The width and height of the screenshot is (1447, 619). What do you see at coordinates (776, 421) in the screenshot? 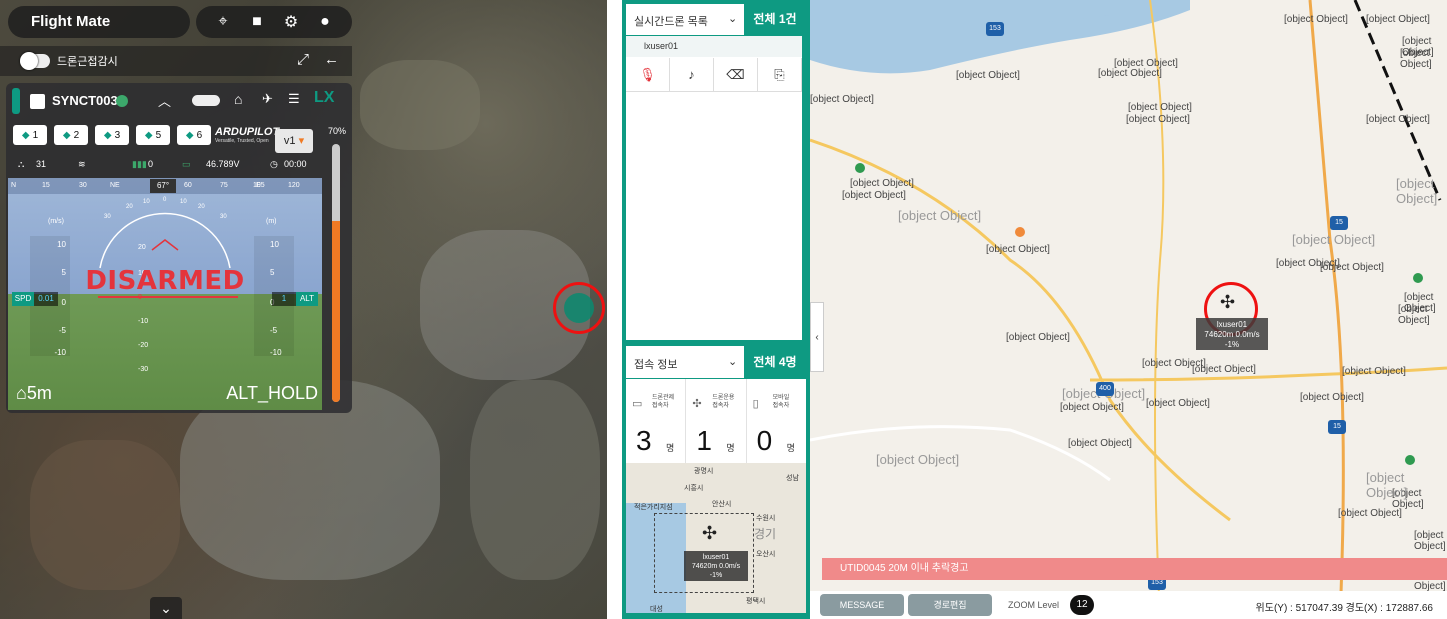
I see `mobile-users-cell: ▯ 모바일 접속자 0 명` at bounding box center [776, 421].